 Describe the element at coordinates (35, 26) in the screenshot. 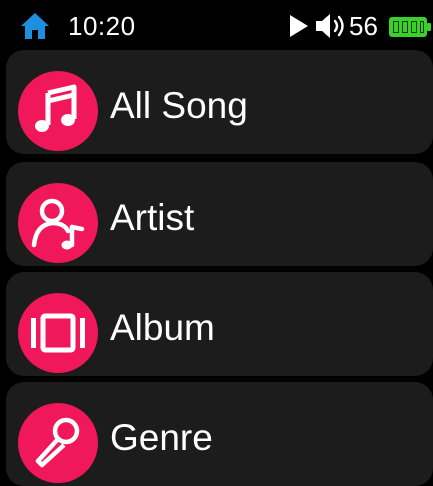

I see `home-icon` at that location.